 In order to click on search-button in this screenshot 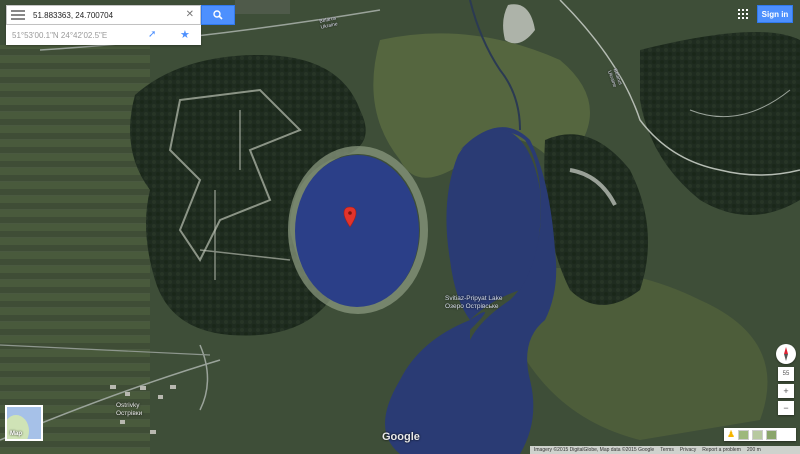, I will do `click(218, 15)`.